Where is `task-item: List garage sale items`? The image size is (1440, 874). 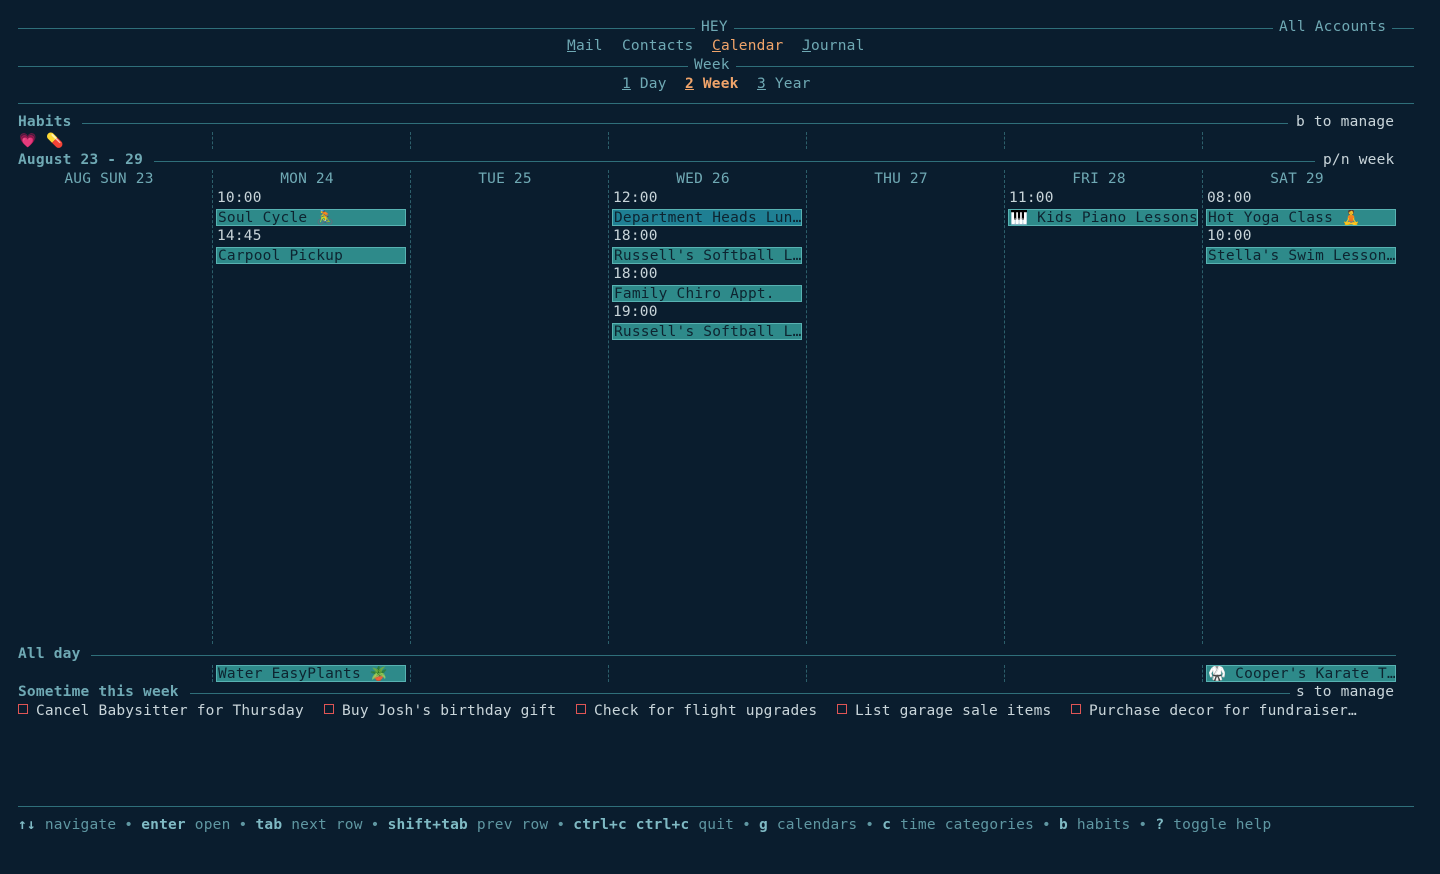 task-item: List garage sale items is located at coordinates (944, 711).